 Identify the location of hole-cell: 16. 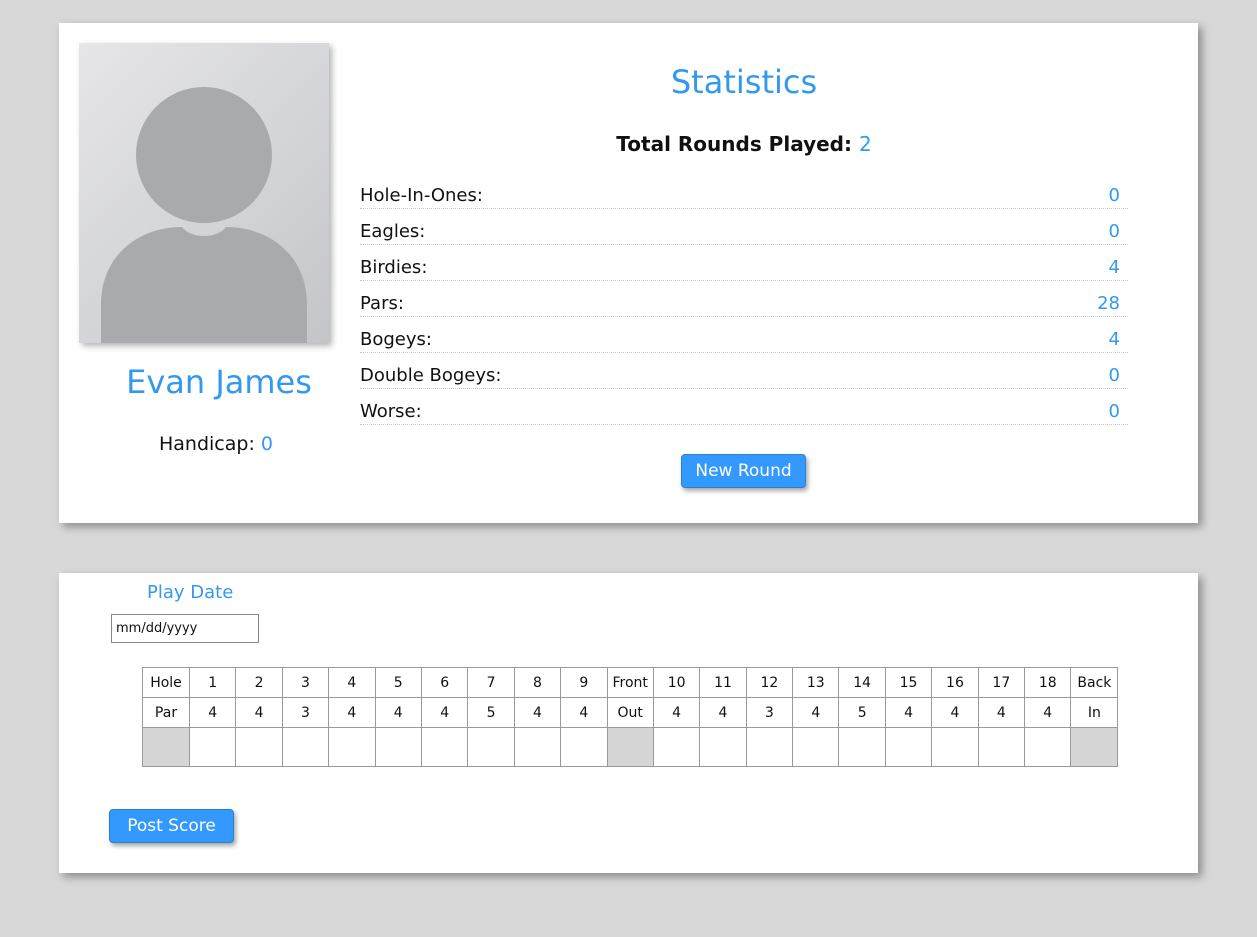
(955, 682).